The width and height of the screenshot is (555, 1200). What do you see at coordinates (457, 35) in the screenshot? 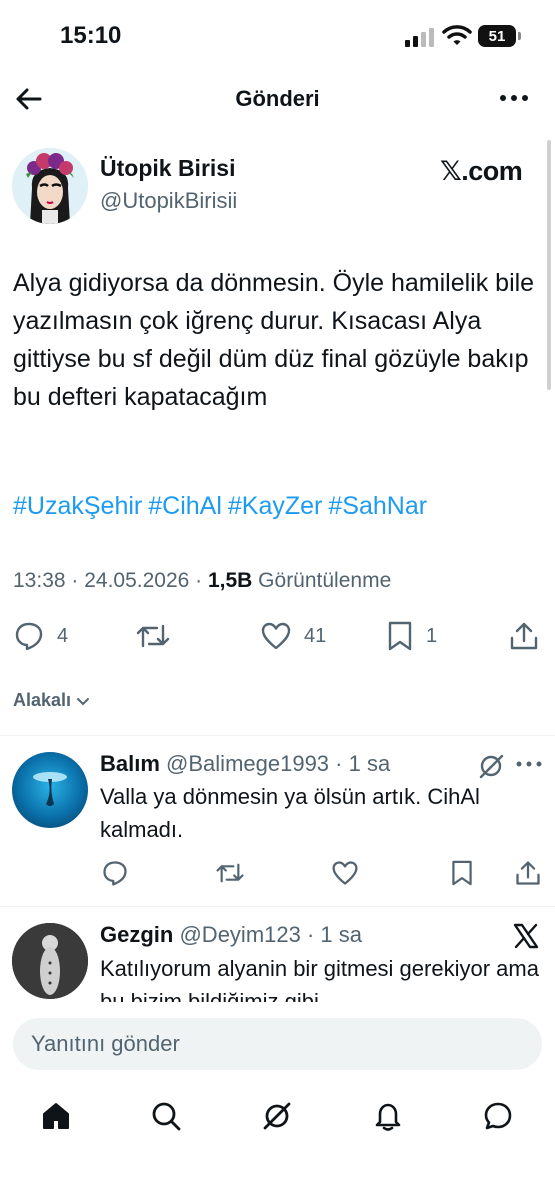
I see `wifi-icon` at bounding box center [457, 35].